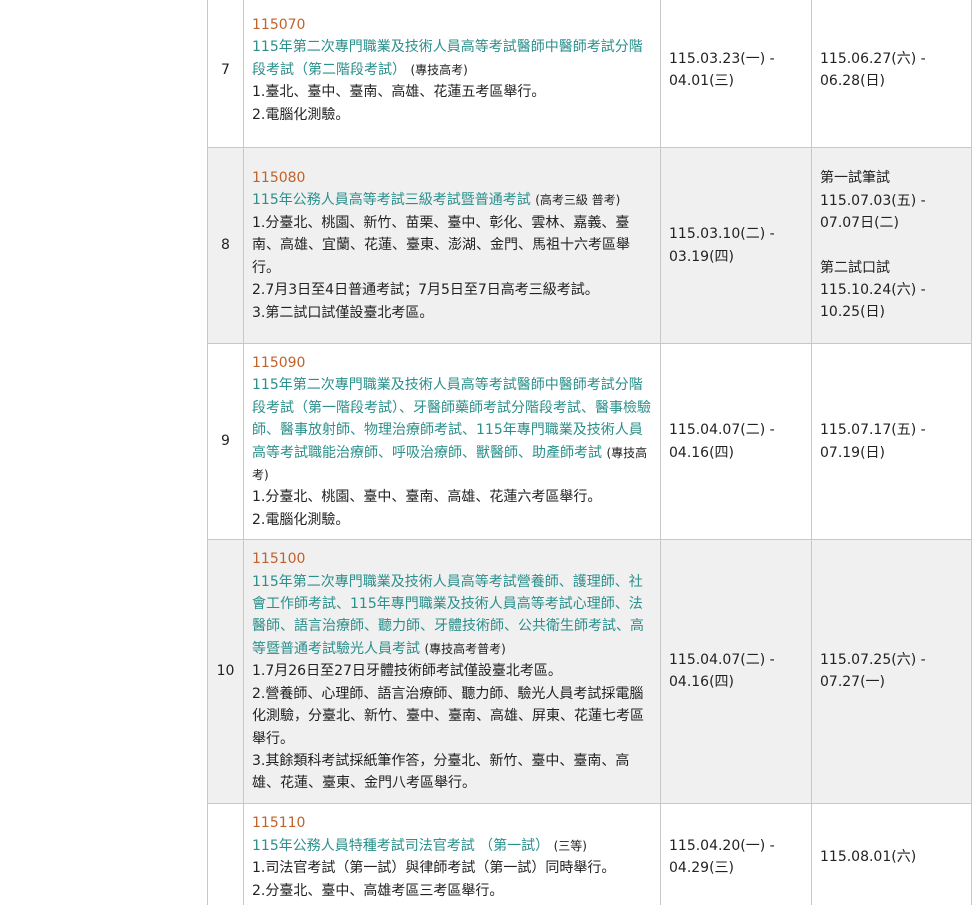  Describe the element at coordinates (873, 58) in the screenshot. I see `exam-date-start: 115.06.27(六) -` at that location.